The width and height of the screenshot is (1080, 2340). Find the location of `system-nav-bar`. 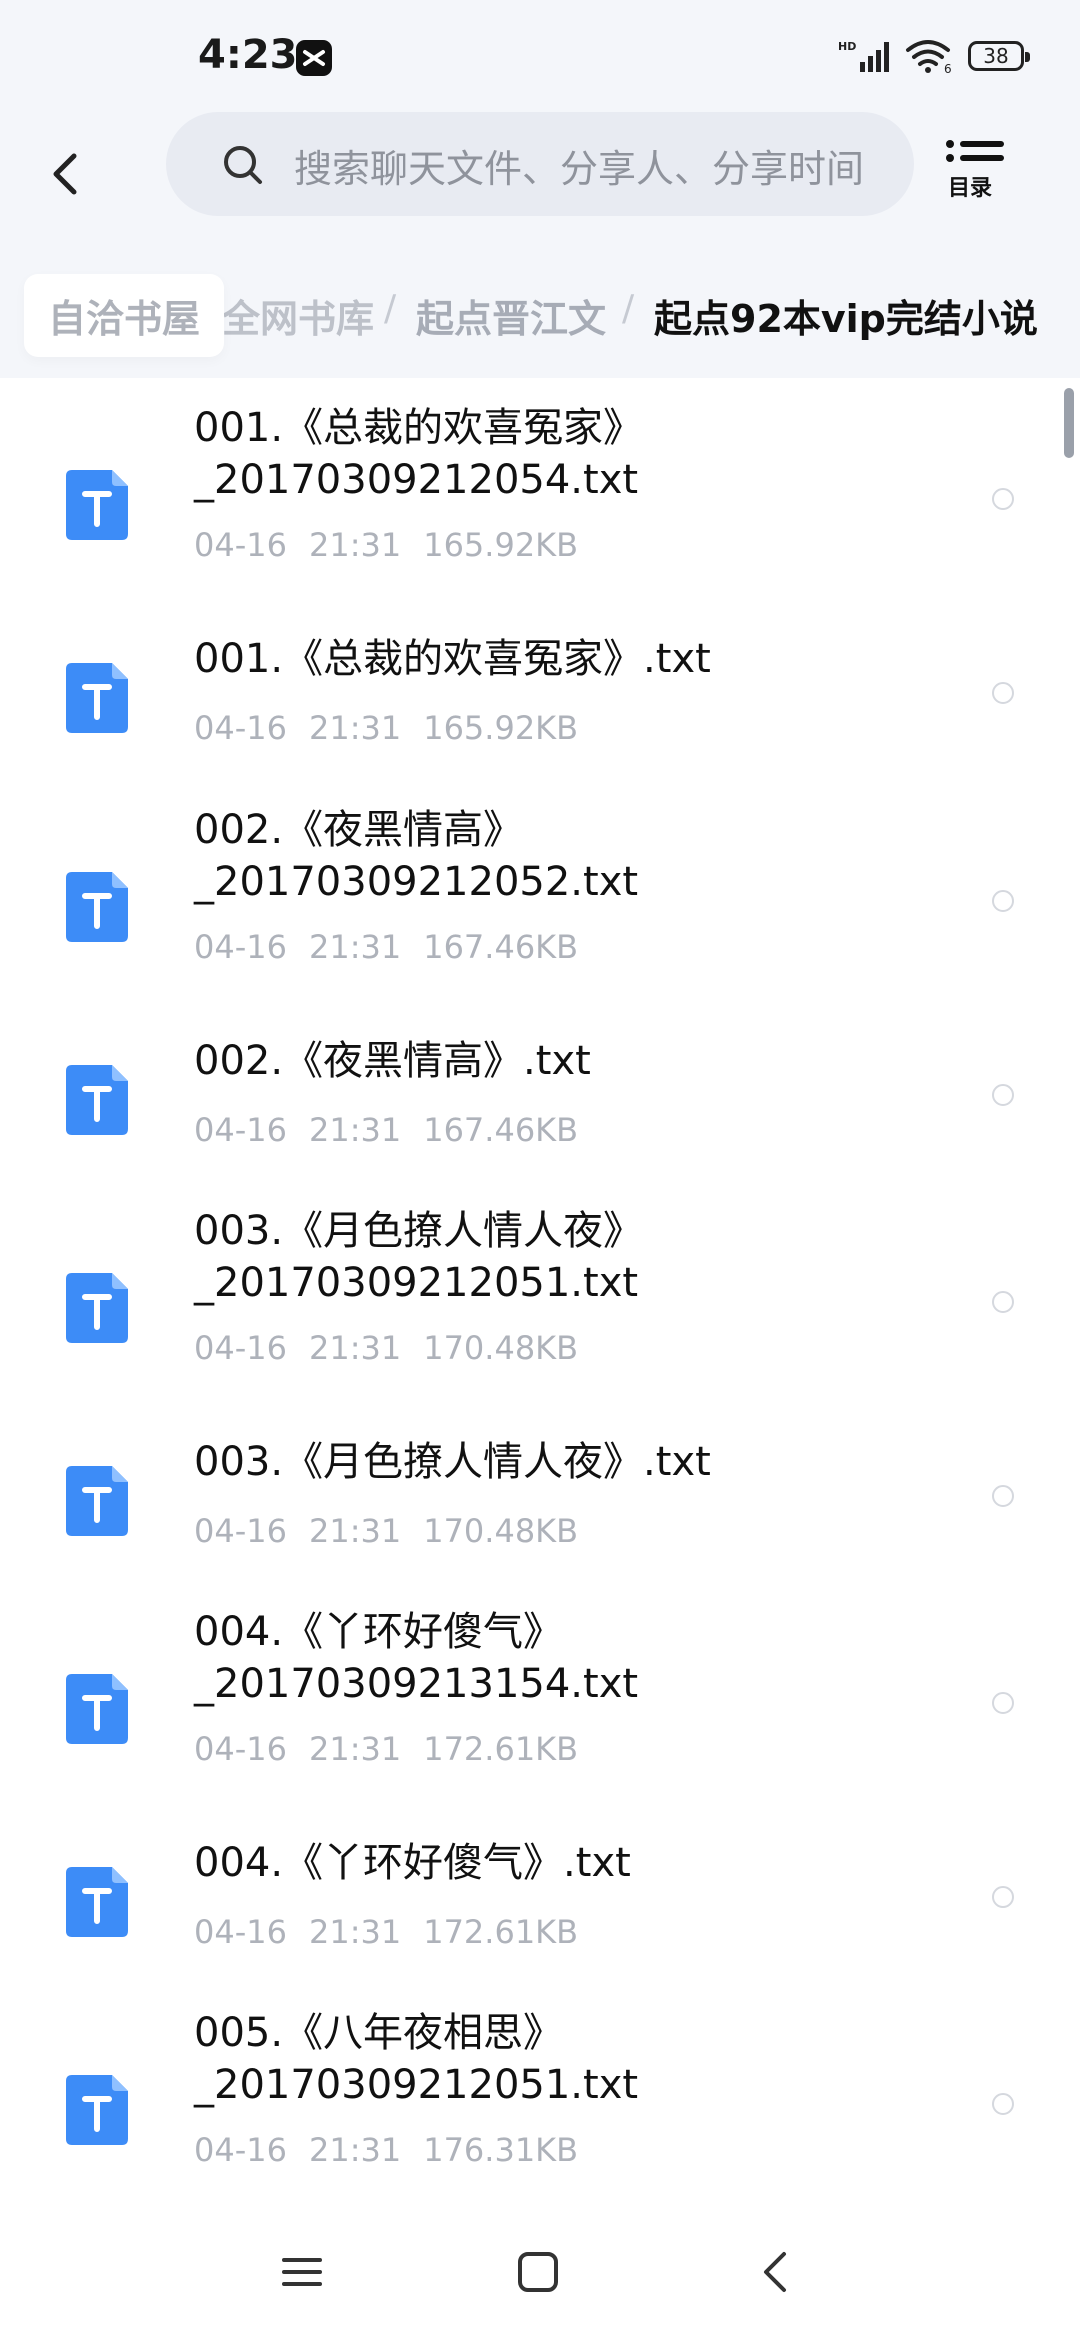

system-nav-bar is located at coordinates (540, 2270).